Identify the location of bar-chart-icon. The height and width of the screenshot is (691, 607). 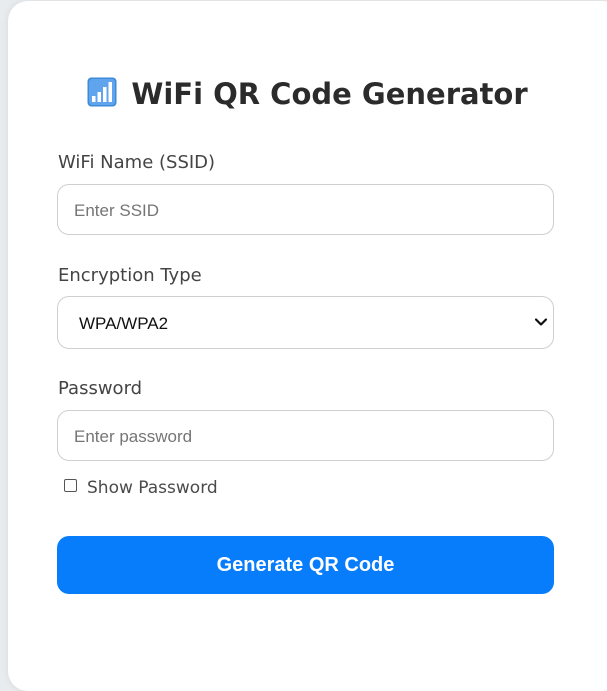
(102, 92).